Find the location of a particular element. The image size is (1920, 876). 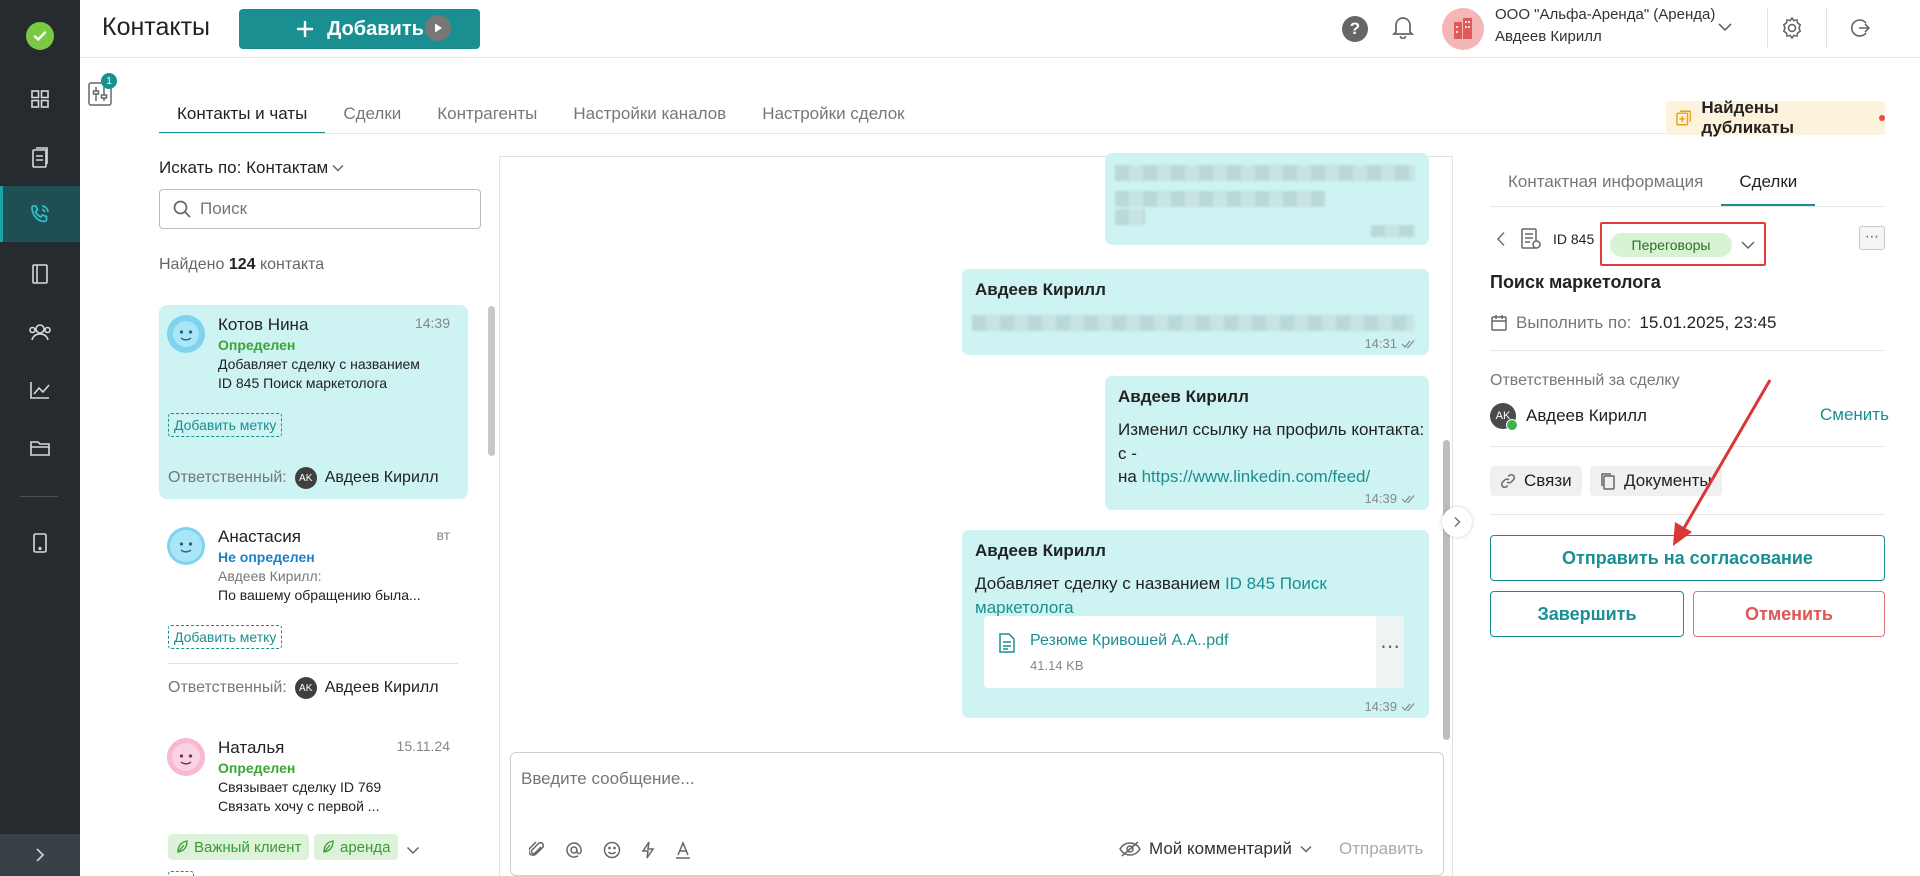

tab-deal-settings: Настройки сделок is located at coordinates (833, 117).